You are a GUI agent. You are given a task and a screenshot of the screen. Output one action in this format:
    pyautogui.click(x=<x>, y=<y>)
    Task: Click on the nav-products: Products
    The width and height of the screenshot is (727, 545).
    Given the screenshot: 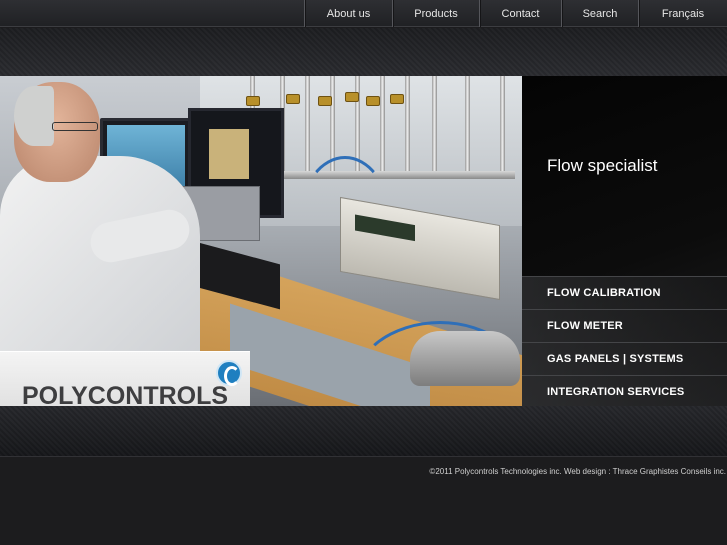 What is the action you would take?
    pyautogui.click(x=435, y=13)
    